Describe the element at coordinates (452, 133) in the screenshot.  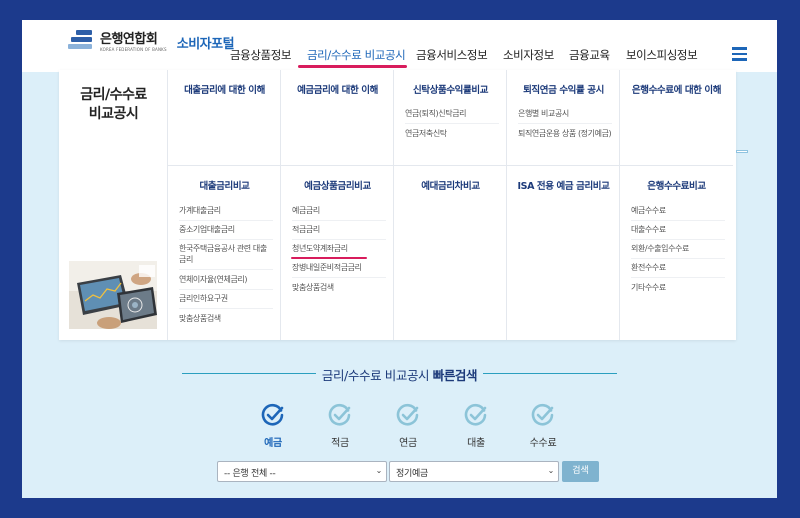
I see `menu-link: 연금저축신탁` at that location.